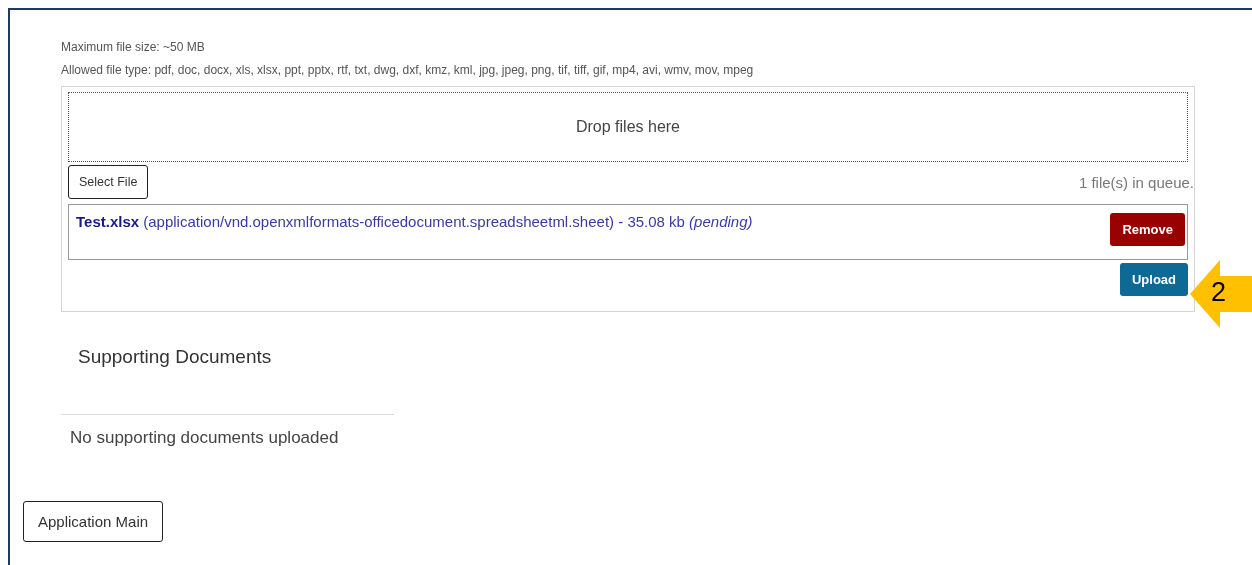 The image size is (1252, 565). Describe the element at coordinates (108, 182) in the screenshot. I see `select-file-button: Select File` at that location.